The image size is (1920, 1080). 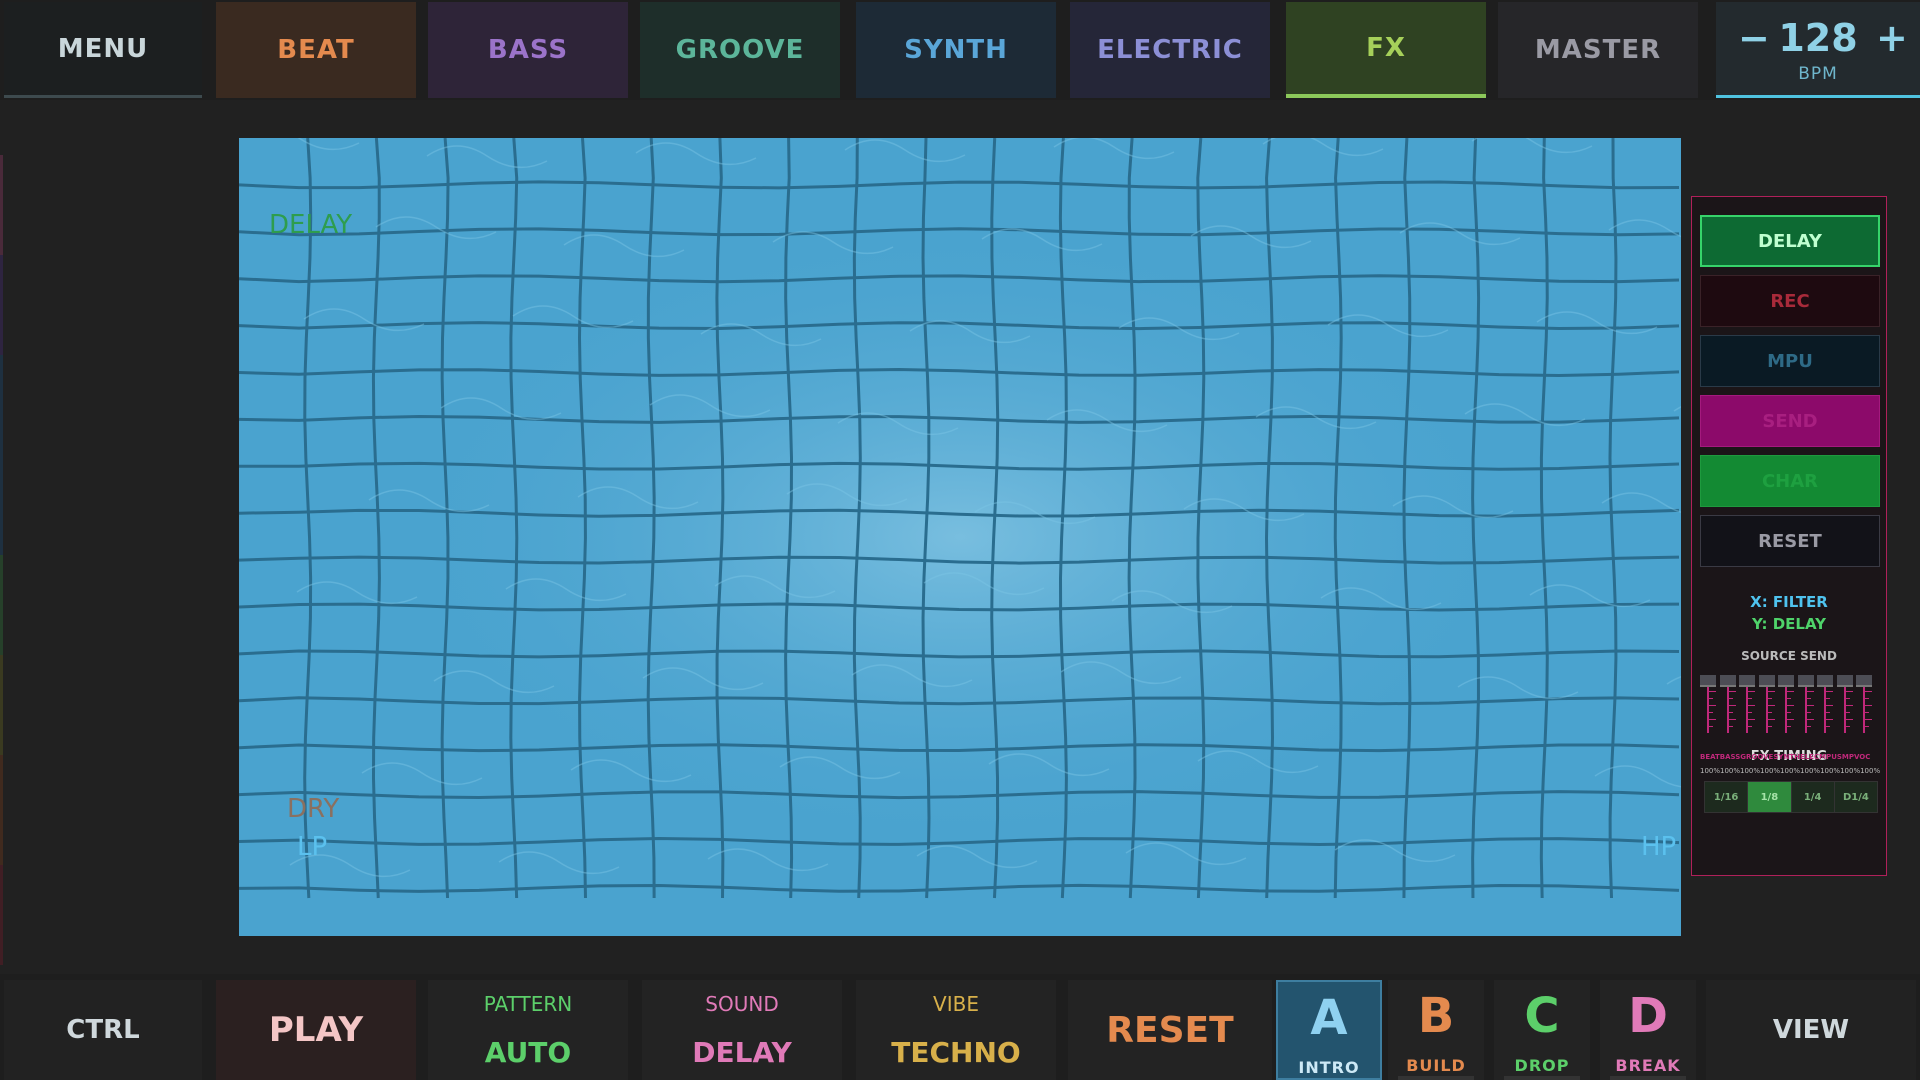 What do you see at coordinates (1, 605) in the screenshot?
I see `edge-strip-electric` at bounding box center [1, 605].